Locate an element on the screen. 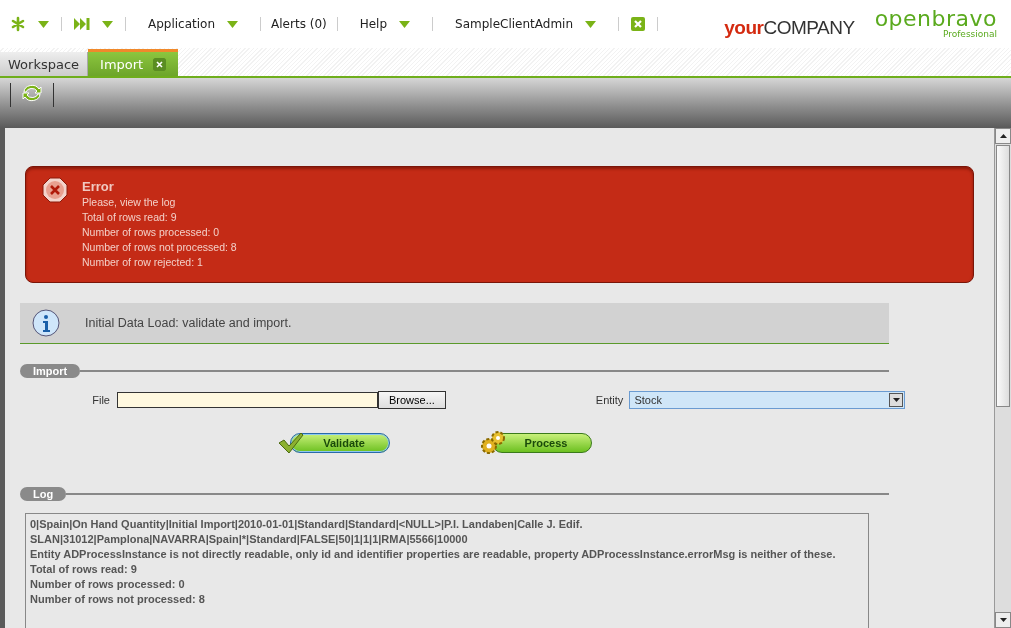  log-line: Entity ADProcessInstance is not directly readable, only id and identifier properties are readable, property ADProcessInstance.errorMsg is neither of these. is located at coordinates (433, 554).